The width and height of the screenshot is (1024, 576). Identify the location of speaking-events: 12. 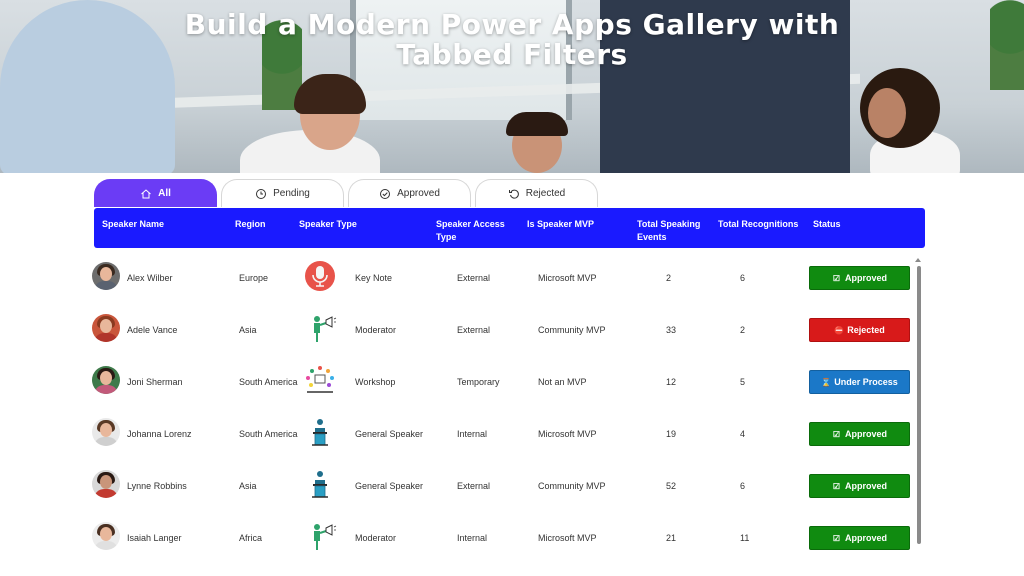
(671, 382).